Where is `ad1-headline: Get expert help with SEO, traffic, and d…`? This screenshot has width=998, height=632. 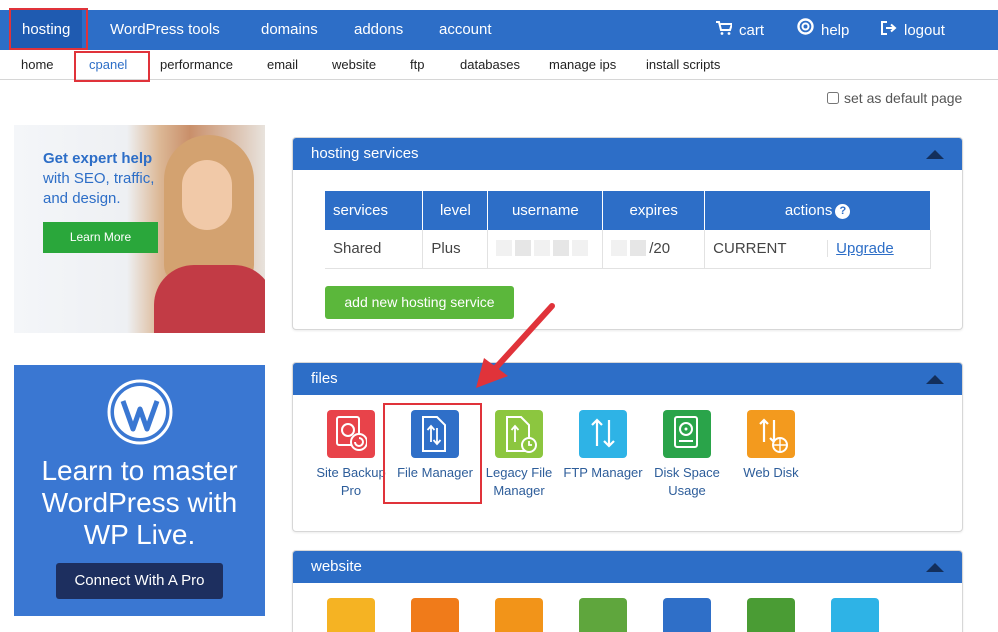 ad1-headline: Get expert help with SEO, traffic, and d… is located at coordinates (108, 179).